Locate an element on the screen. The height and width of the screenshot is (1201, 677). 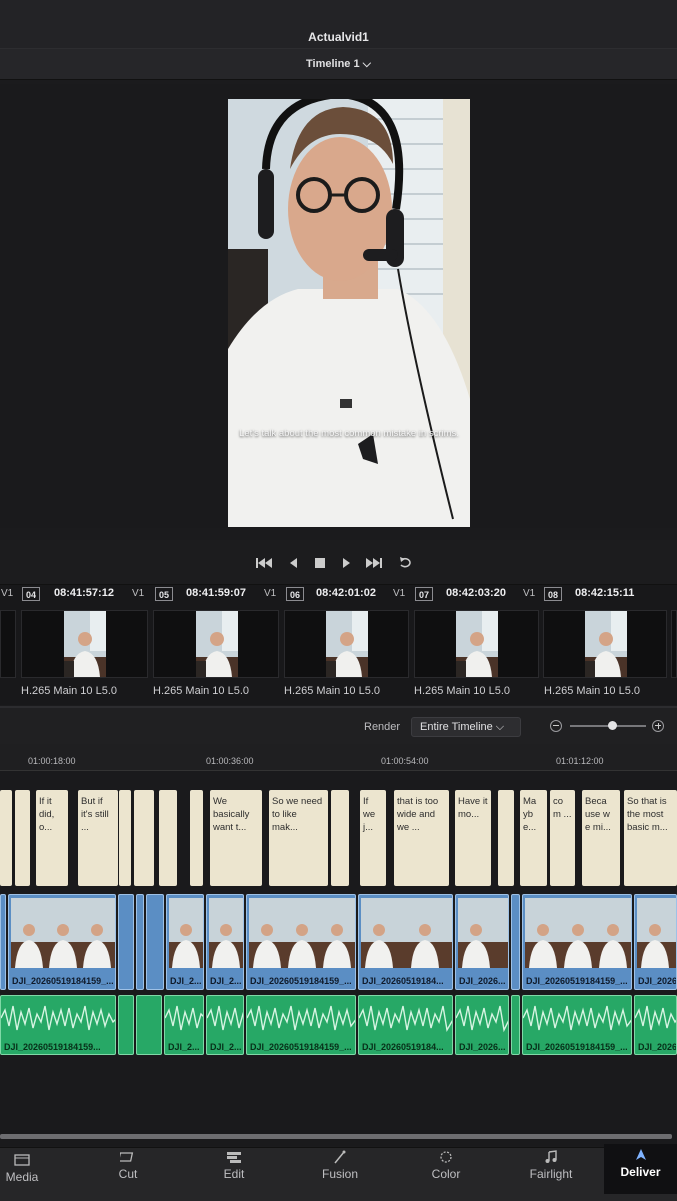
timeline-dropdown: Timeline 1 ⌵ is located at coordinates (338, 64).